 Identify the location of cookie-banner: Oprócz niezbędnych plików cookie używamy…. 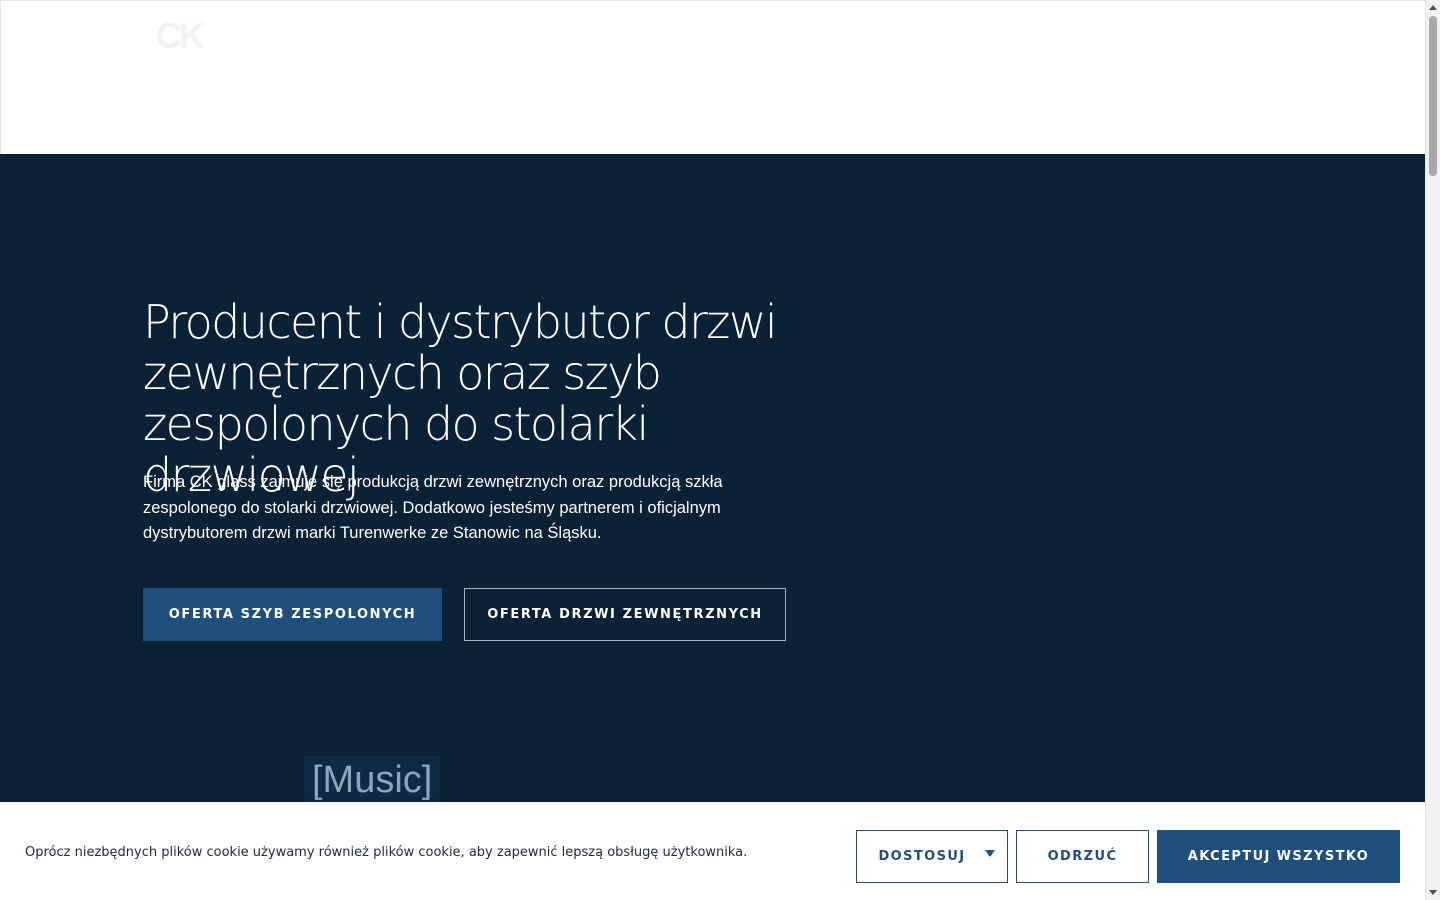
(712, 851).